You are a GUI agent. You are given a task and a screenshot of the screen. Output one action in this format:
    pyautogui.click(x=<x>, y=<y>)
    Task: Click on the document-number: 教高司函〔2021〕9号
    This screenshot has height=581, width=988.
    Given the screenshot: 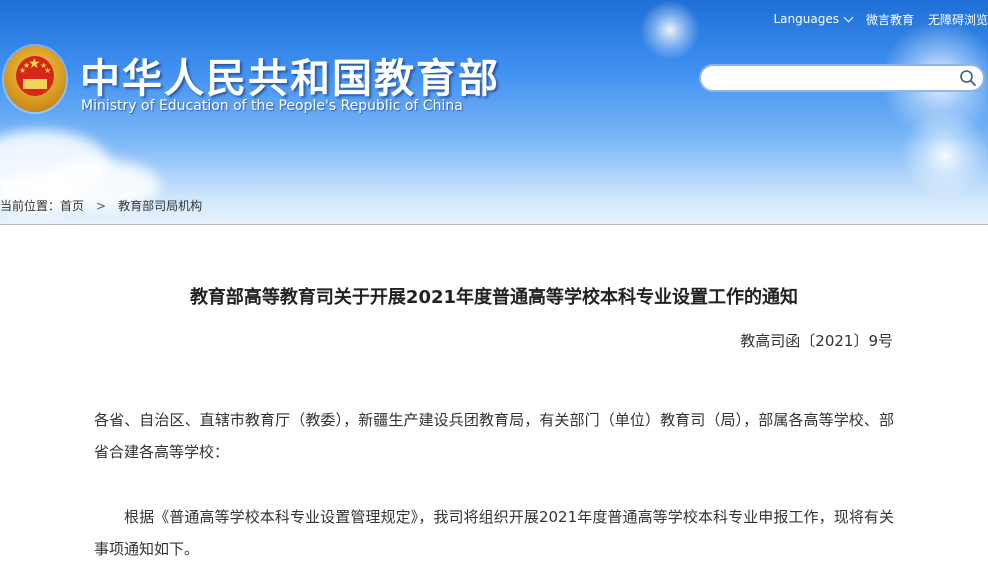 What is the action you would take?
    pyautogui.click(x=816, y=341)
    